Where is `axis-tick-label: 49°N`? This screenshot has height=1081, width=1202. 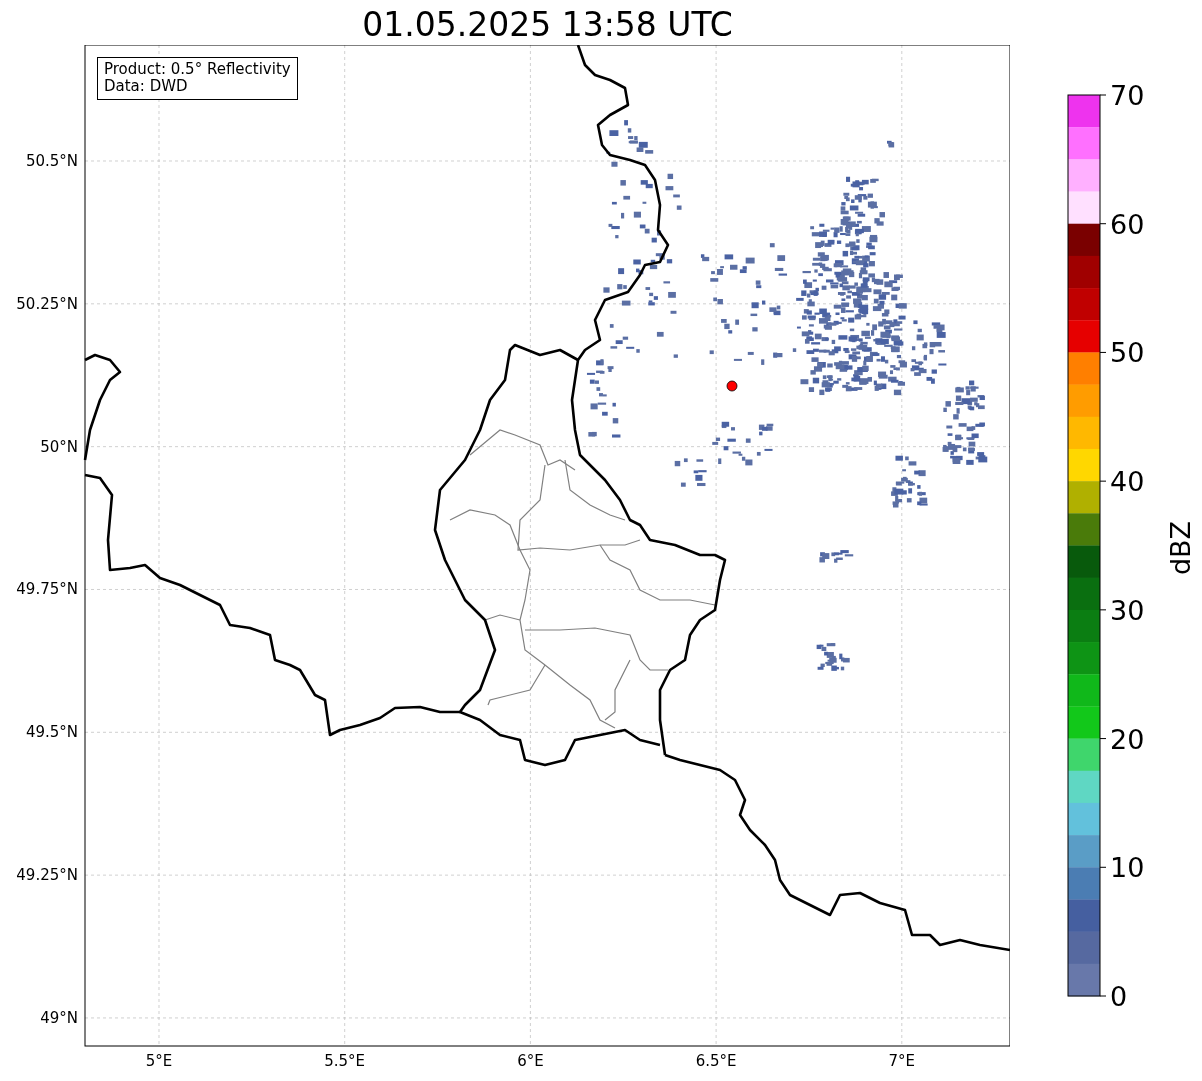 axis-tick-label: 49°N is located at coordinates (59, 1017).